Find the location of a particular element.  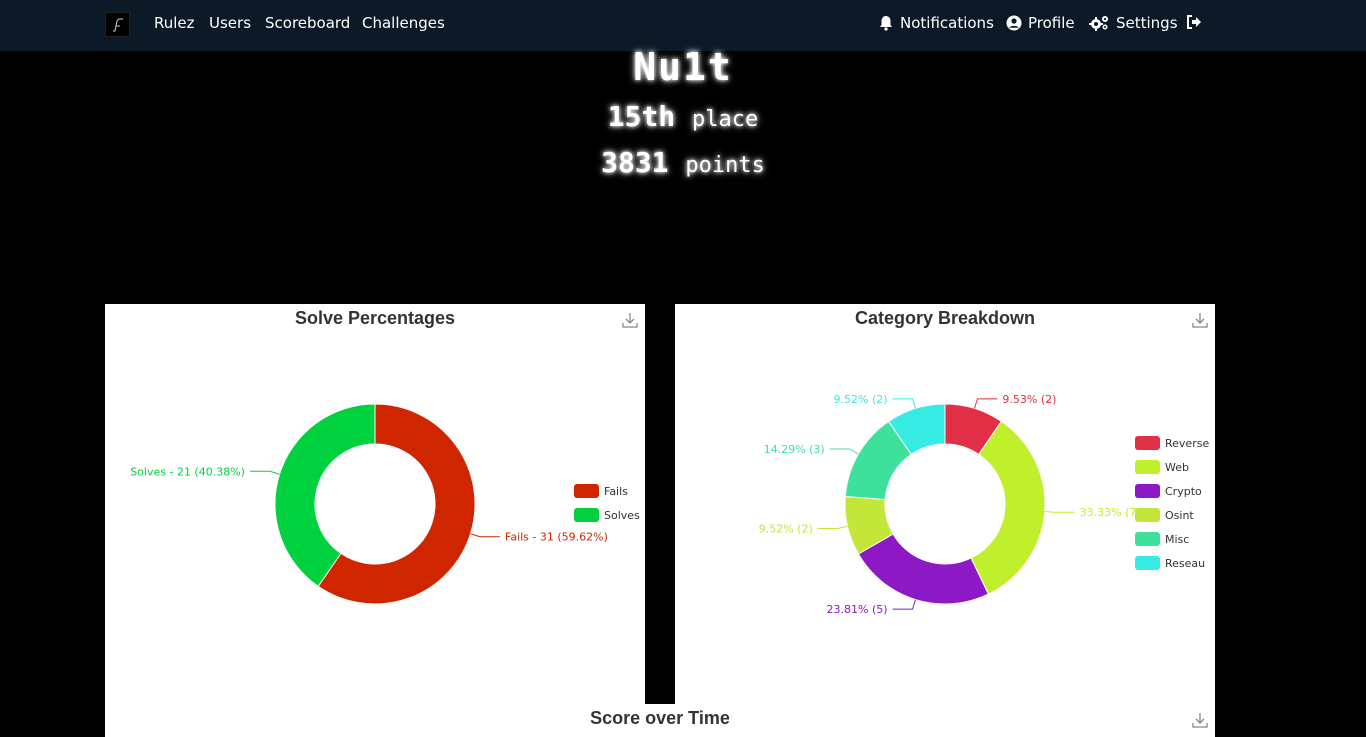

logout-link is located at coordinates (1194, 22).